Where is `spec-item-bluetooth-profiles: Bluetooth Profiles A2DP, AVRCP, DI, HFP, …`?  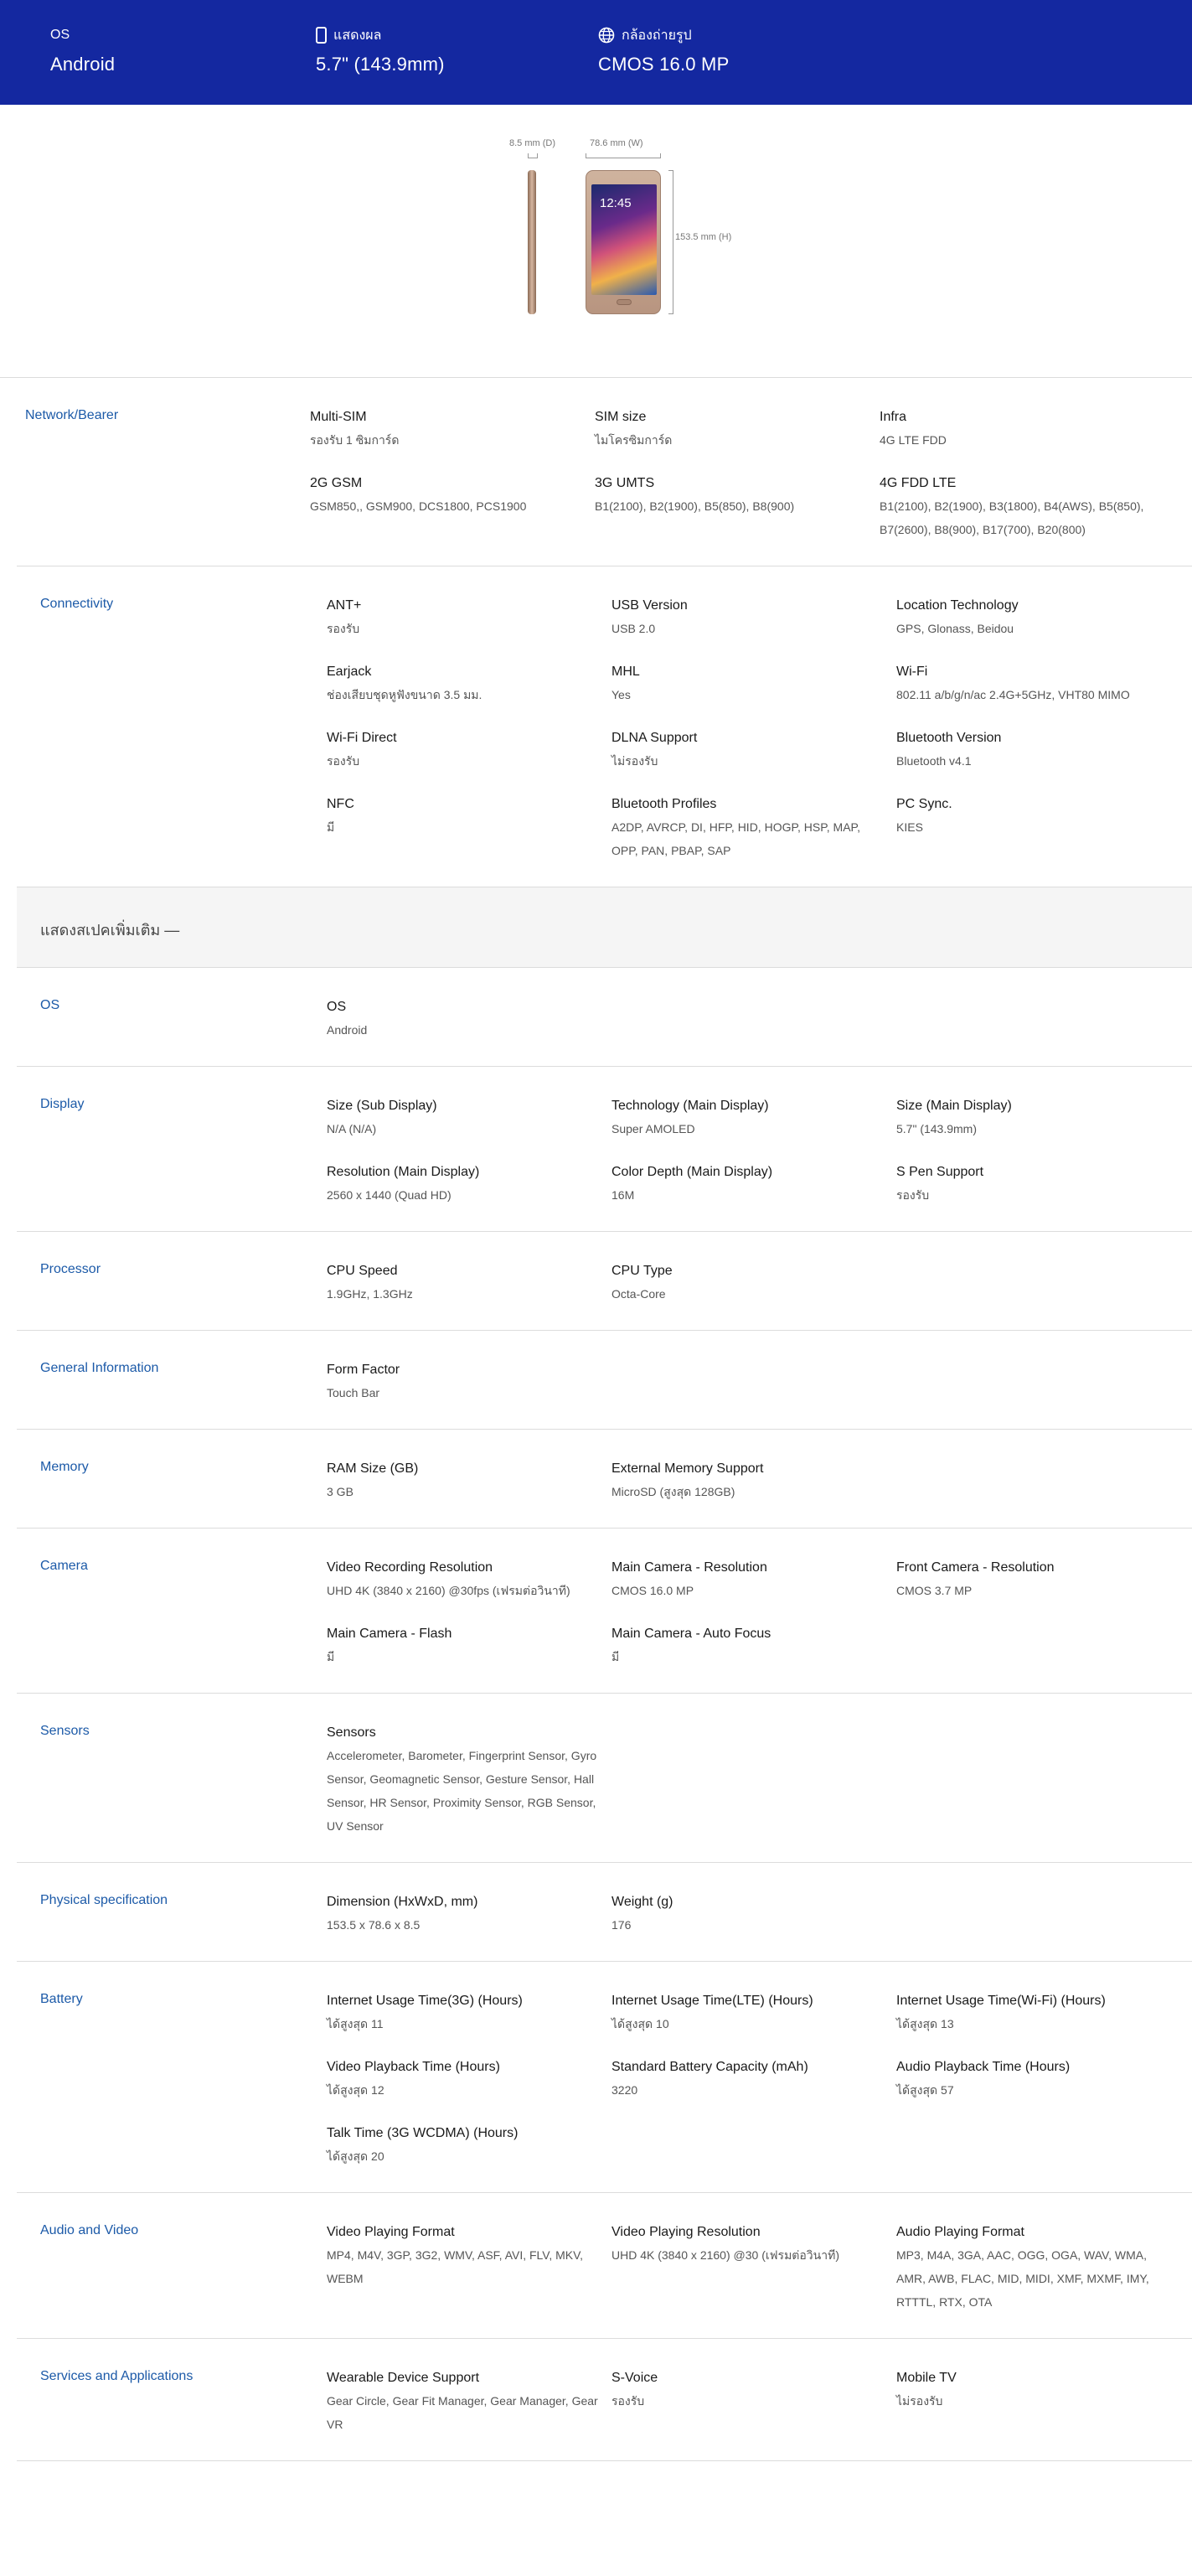 spec-item-bluetooth-profiles: Bluetooth Profiles A2DP, AVRCP, DI, HFP, … is located at coordinates (749, 828).